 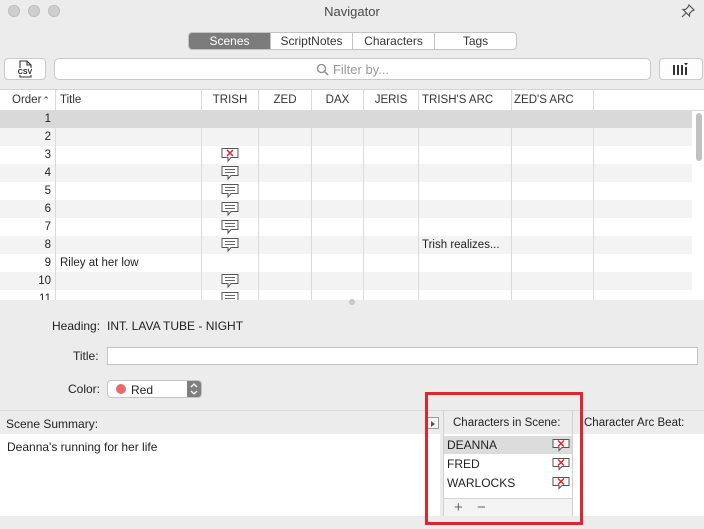 What do you see at coordinates (230, 155) in the screenshot?
I see `note-removed-icon` at bounding box center [230, 155].